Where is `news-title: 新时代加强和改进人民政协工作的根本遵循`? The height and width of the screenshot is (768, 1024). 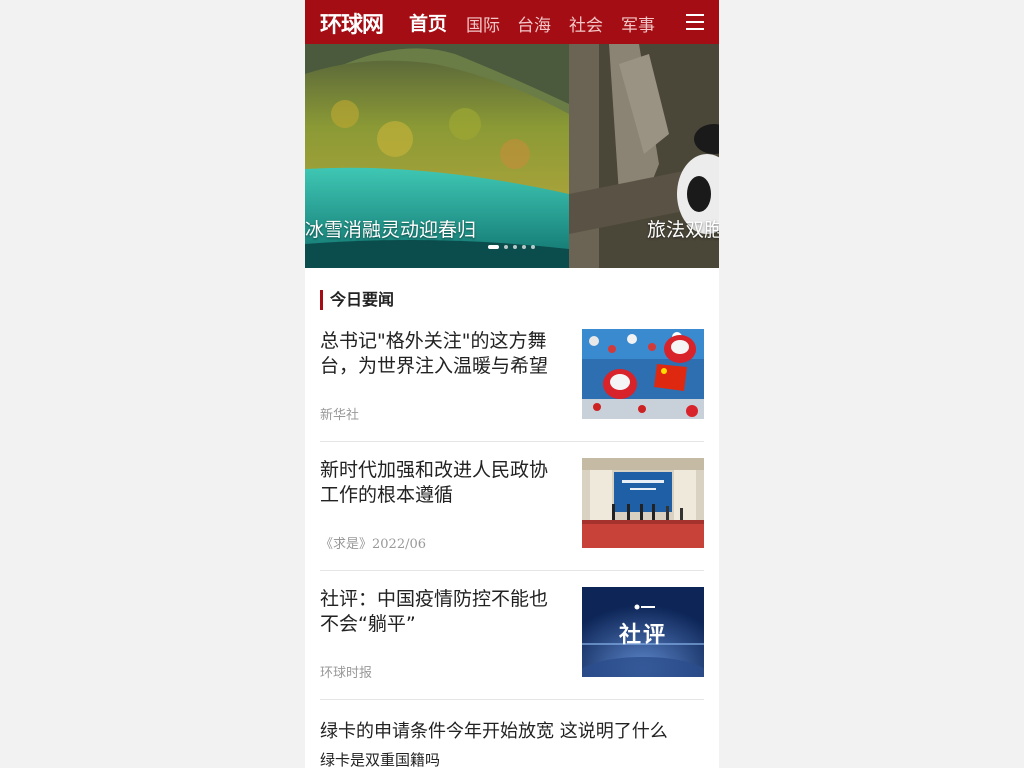 news-title: 新时代加强和改进人民政协工作的根本遵循 is located at coordinates (442, 483).